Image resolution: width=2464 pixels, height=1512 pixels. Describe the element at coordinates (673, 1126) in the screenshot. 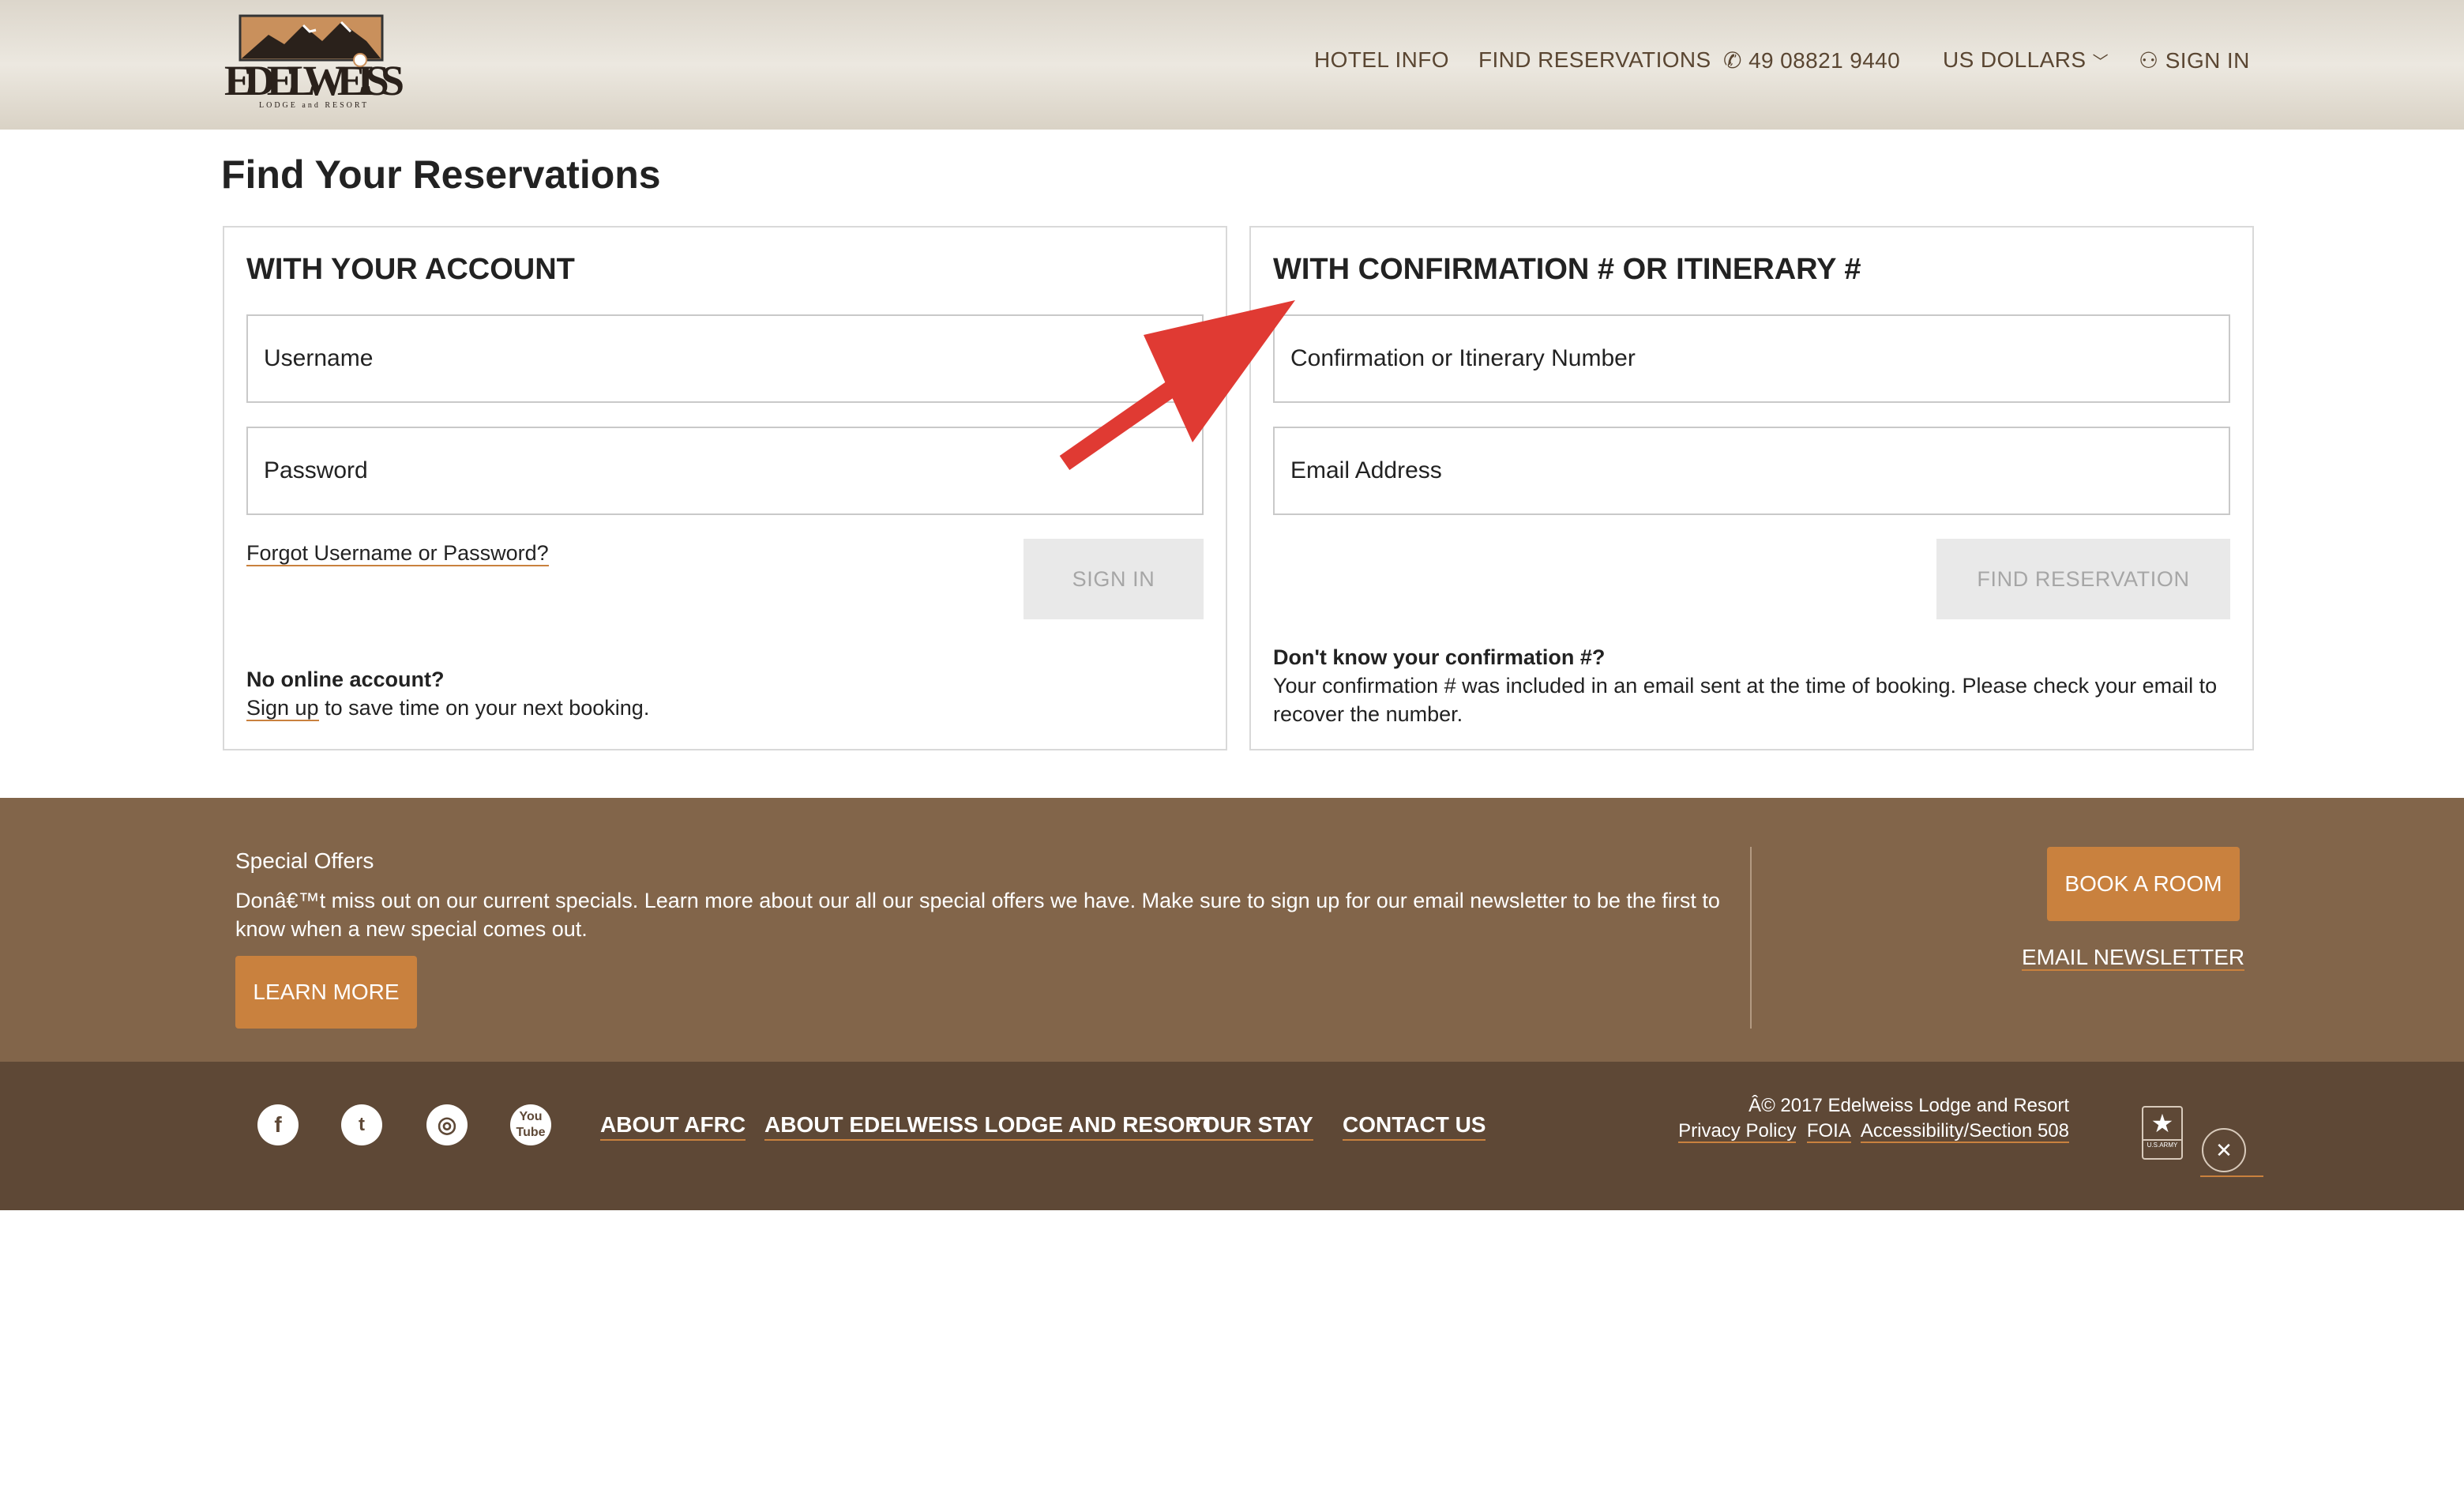

I see `footer-link-about-afrc: ABOUT AFRC` at that location.